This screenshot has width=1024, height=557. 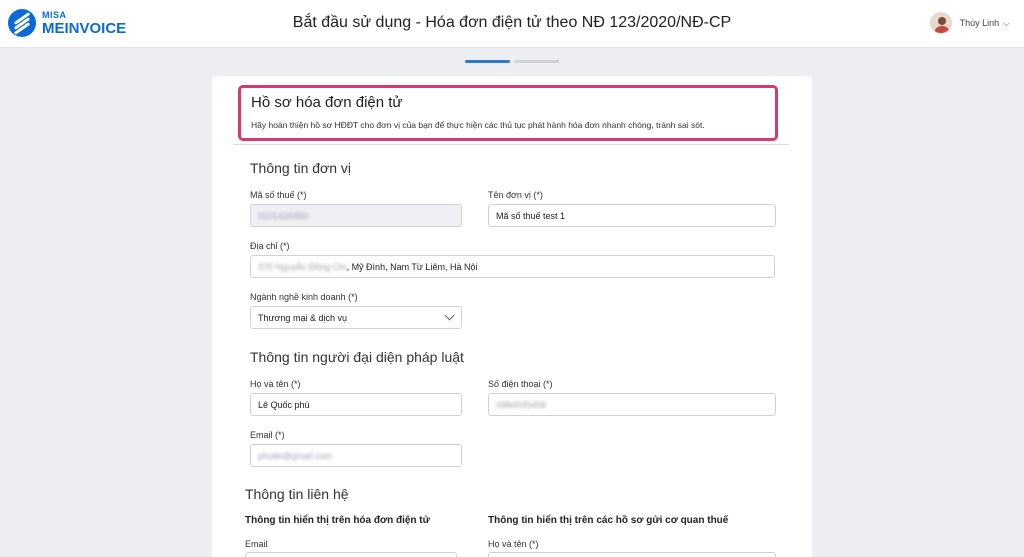 What do you see at coordinates (979, 23) in the screenshot?
I see `user-name: Thùy Linh` at bounding box center [979, 23].